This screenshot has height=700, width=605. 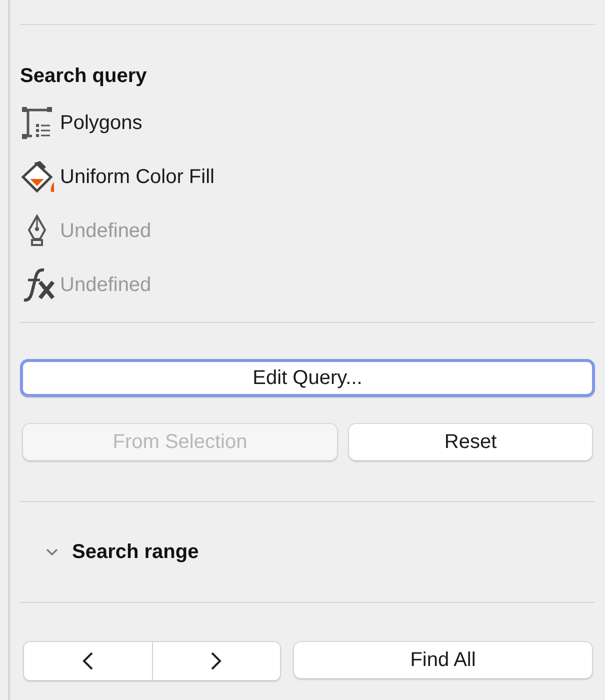 What do you see at coordinates (443, 660) in the screenshot?
I see `find-all-button: Find All` at bounding box center [443, 660].